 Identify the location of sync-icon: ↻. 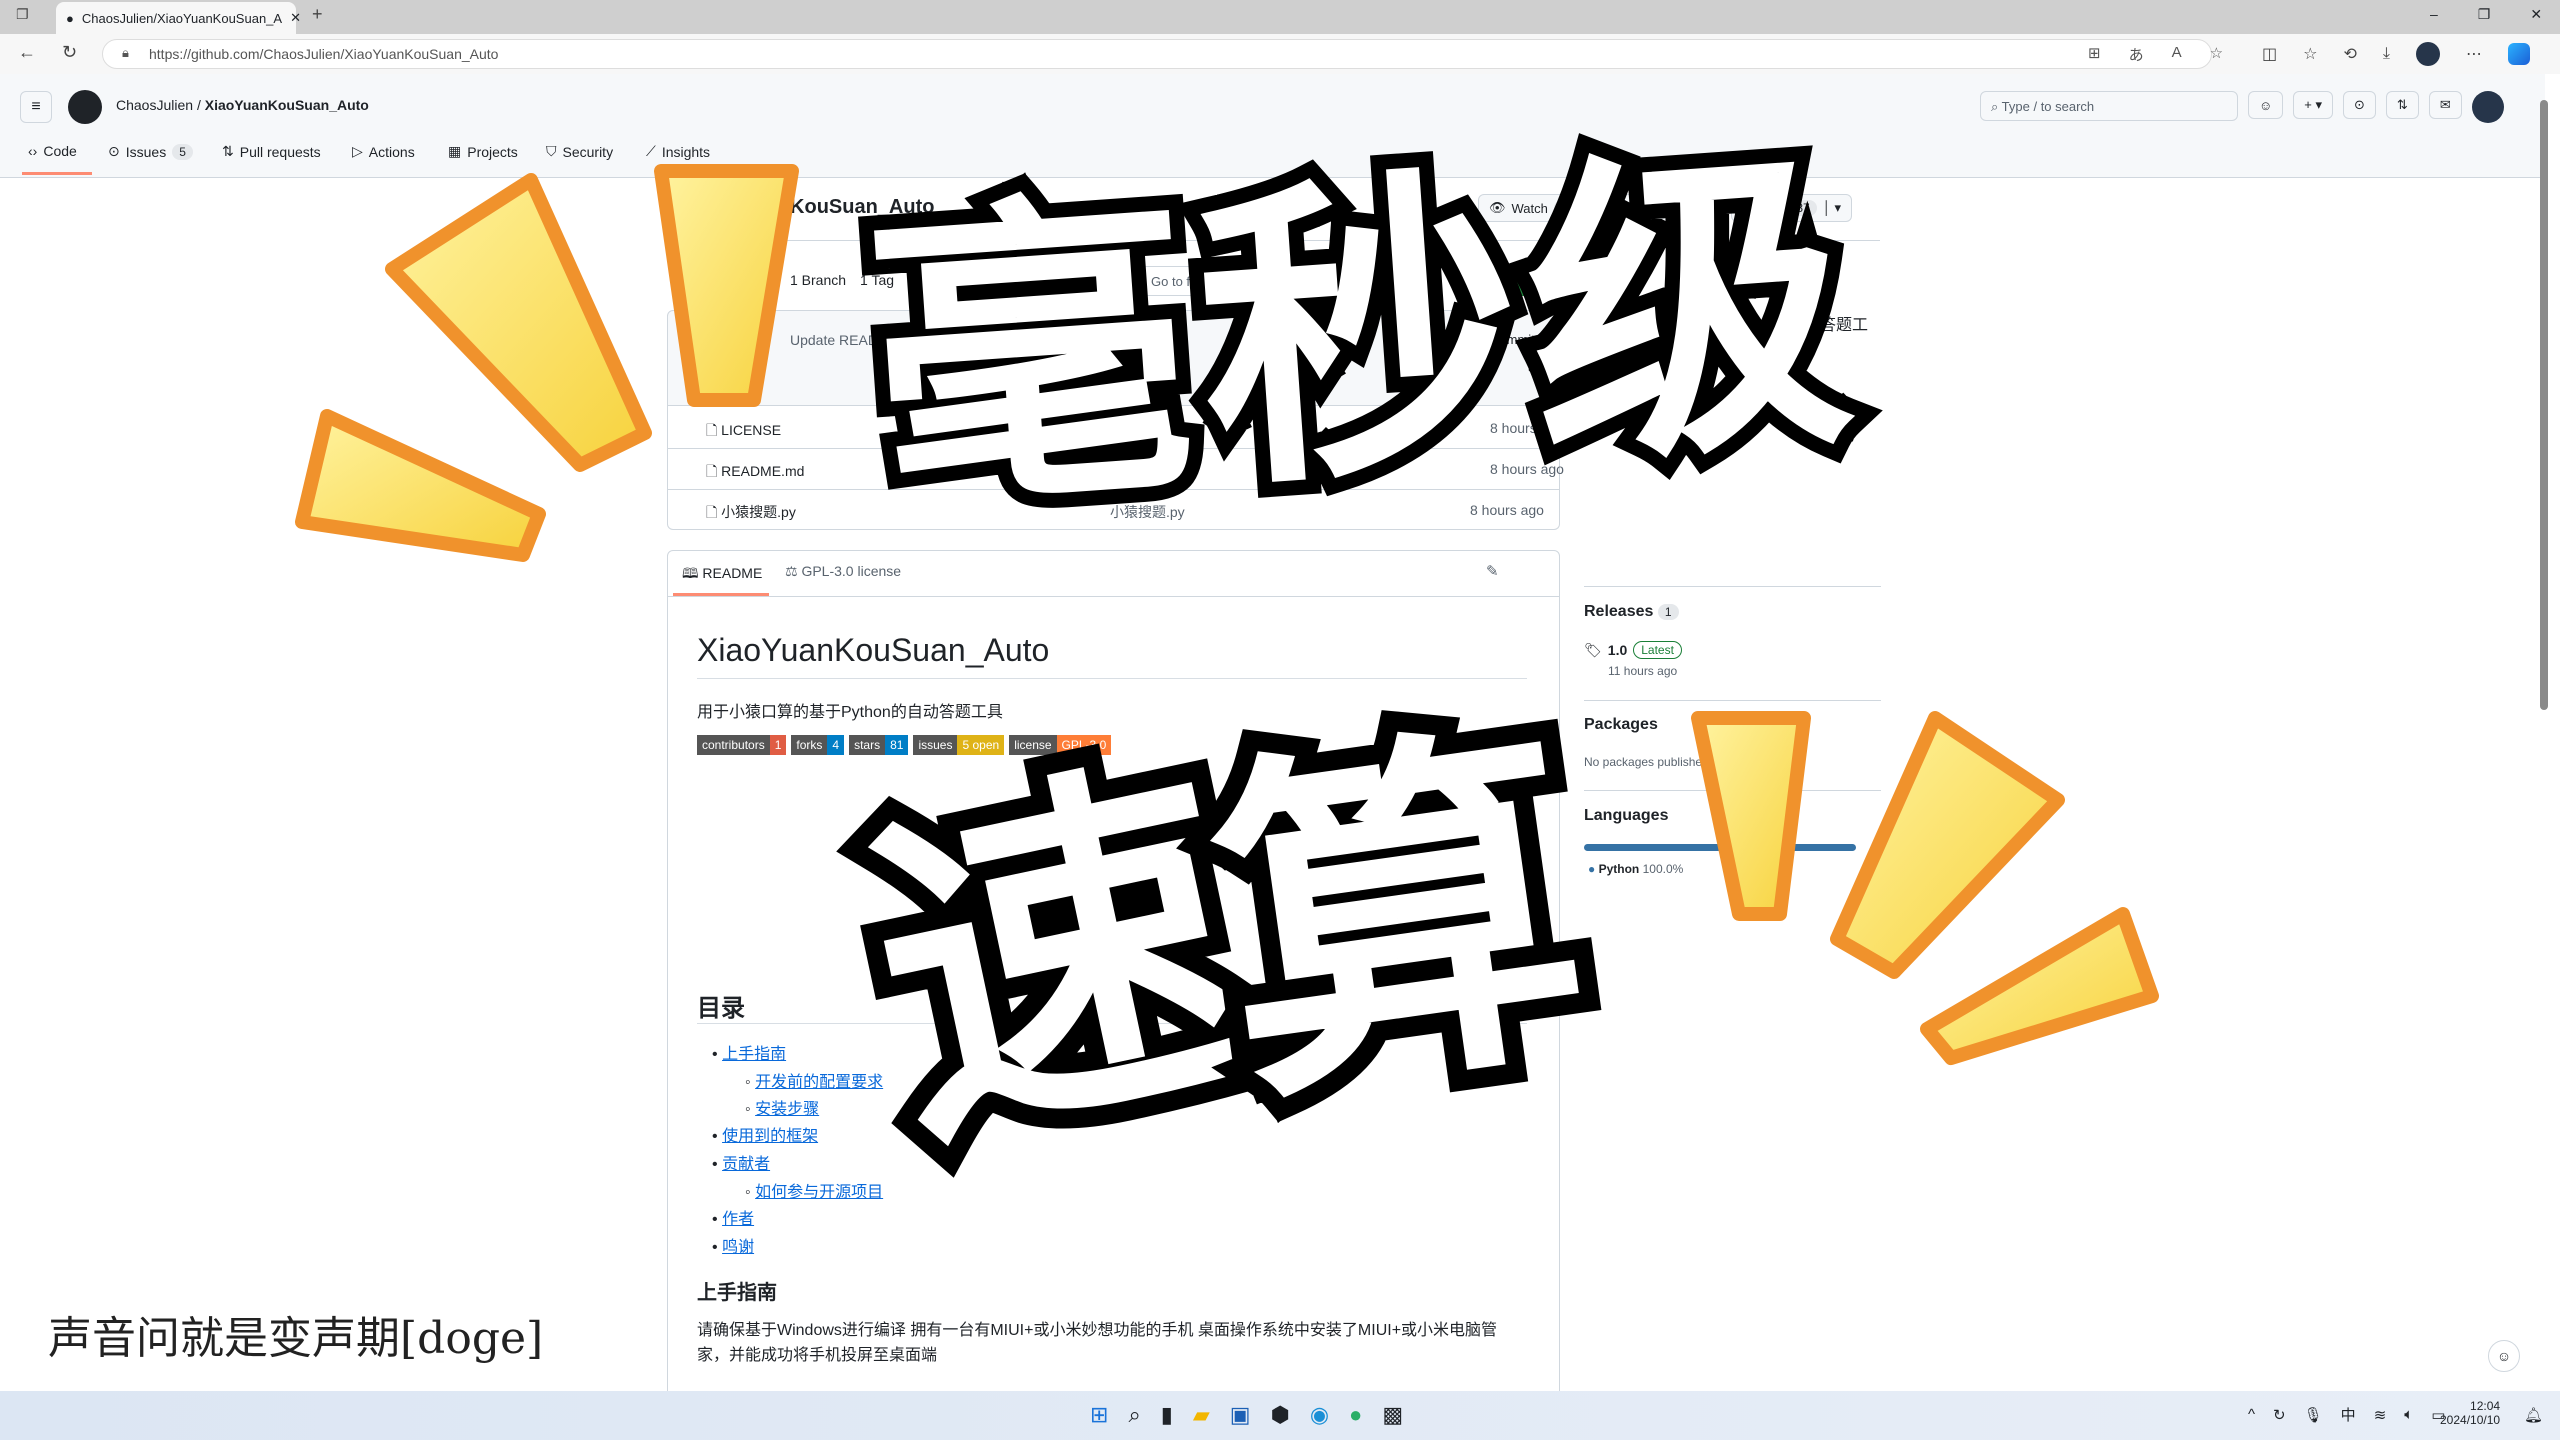
(2279, 1415).